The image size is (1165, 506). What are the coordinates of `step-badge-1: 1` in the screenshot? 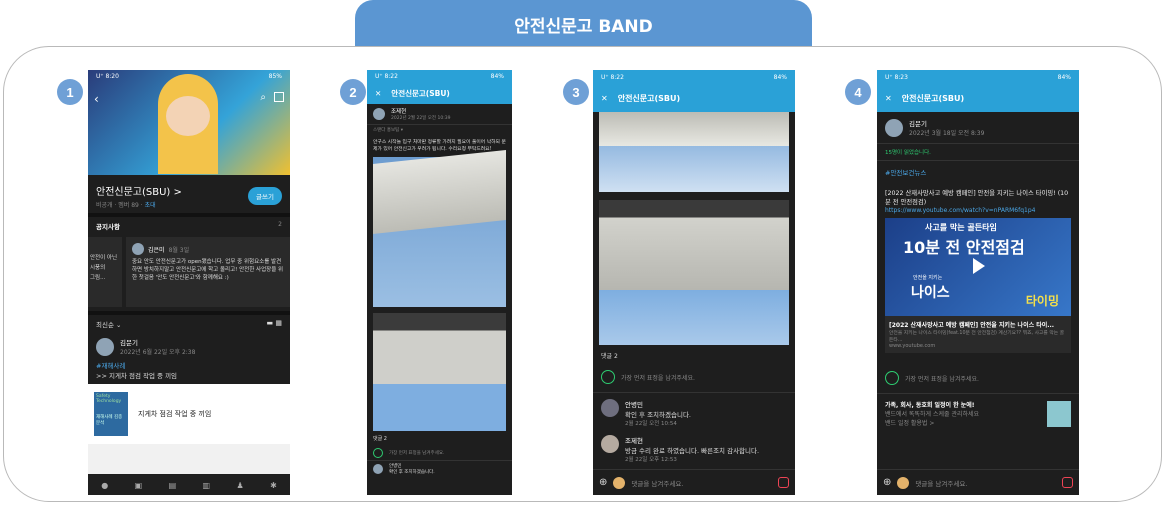 It's located at (70, 92).